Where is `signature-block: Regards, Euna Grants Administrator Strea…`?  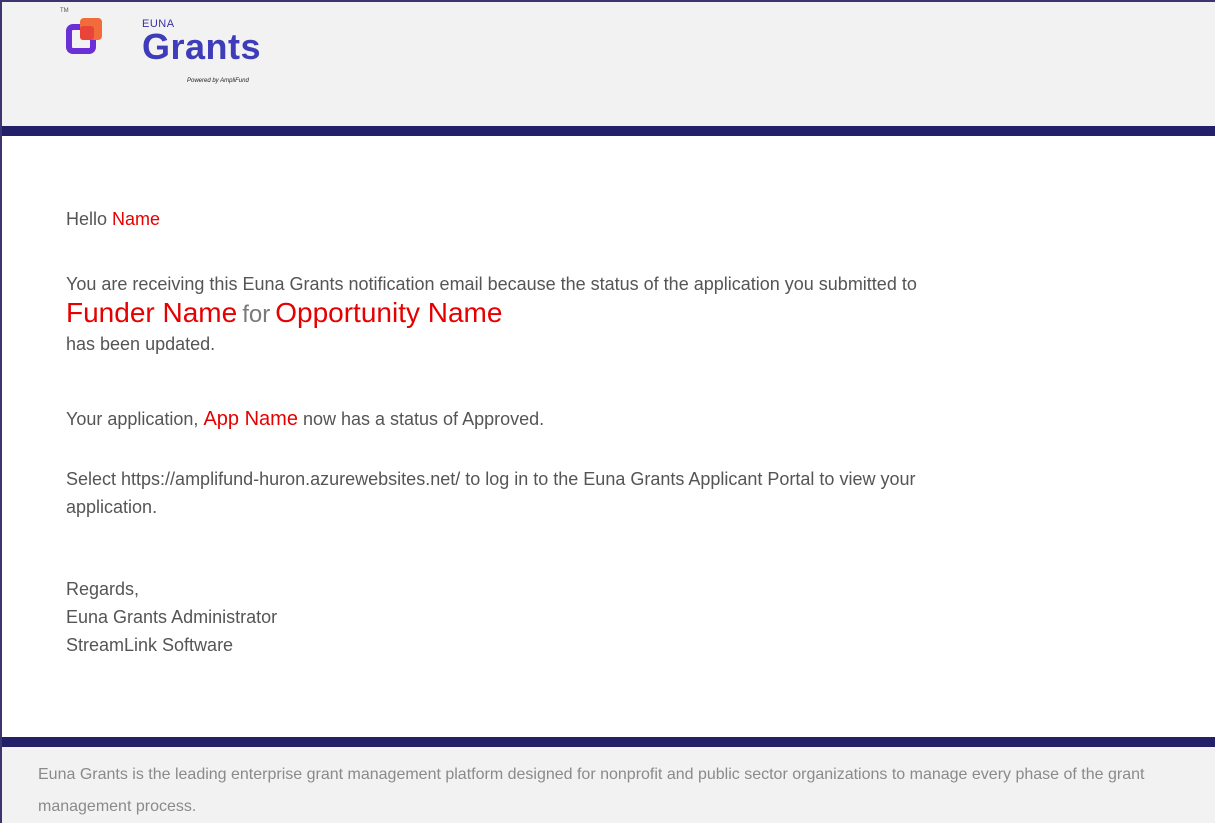
signature-block: Regards, Euna Grants Administrator Strea… is located at coordinates (171, 617).